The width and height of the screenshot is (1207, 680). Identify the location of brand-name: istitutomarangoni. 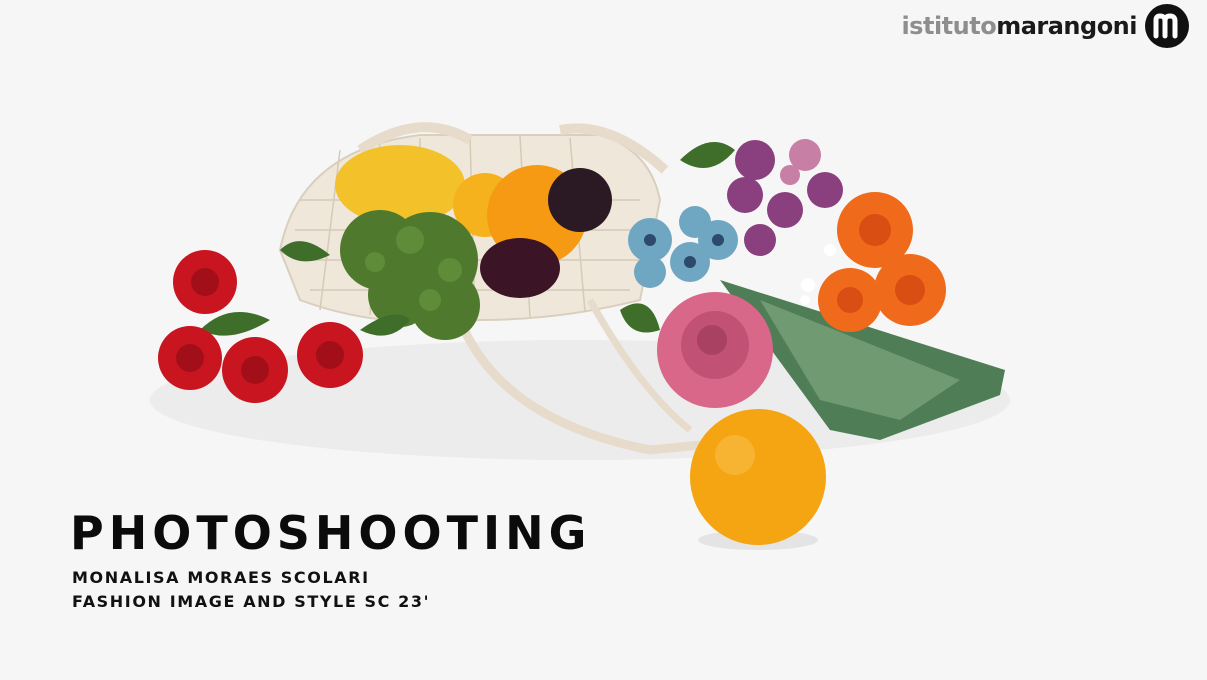
(1019, 26).